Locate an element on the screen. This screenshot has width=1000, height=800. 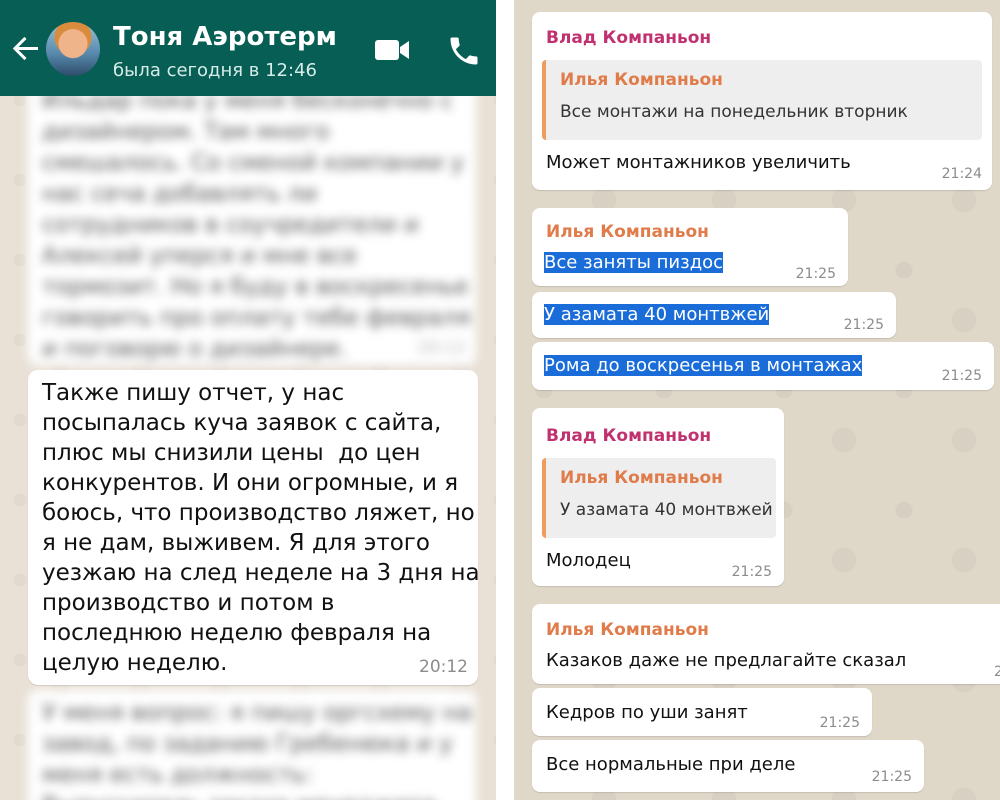
contact-status: была сегодня в 12:46 is located at coordinates (215, 70).